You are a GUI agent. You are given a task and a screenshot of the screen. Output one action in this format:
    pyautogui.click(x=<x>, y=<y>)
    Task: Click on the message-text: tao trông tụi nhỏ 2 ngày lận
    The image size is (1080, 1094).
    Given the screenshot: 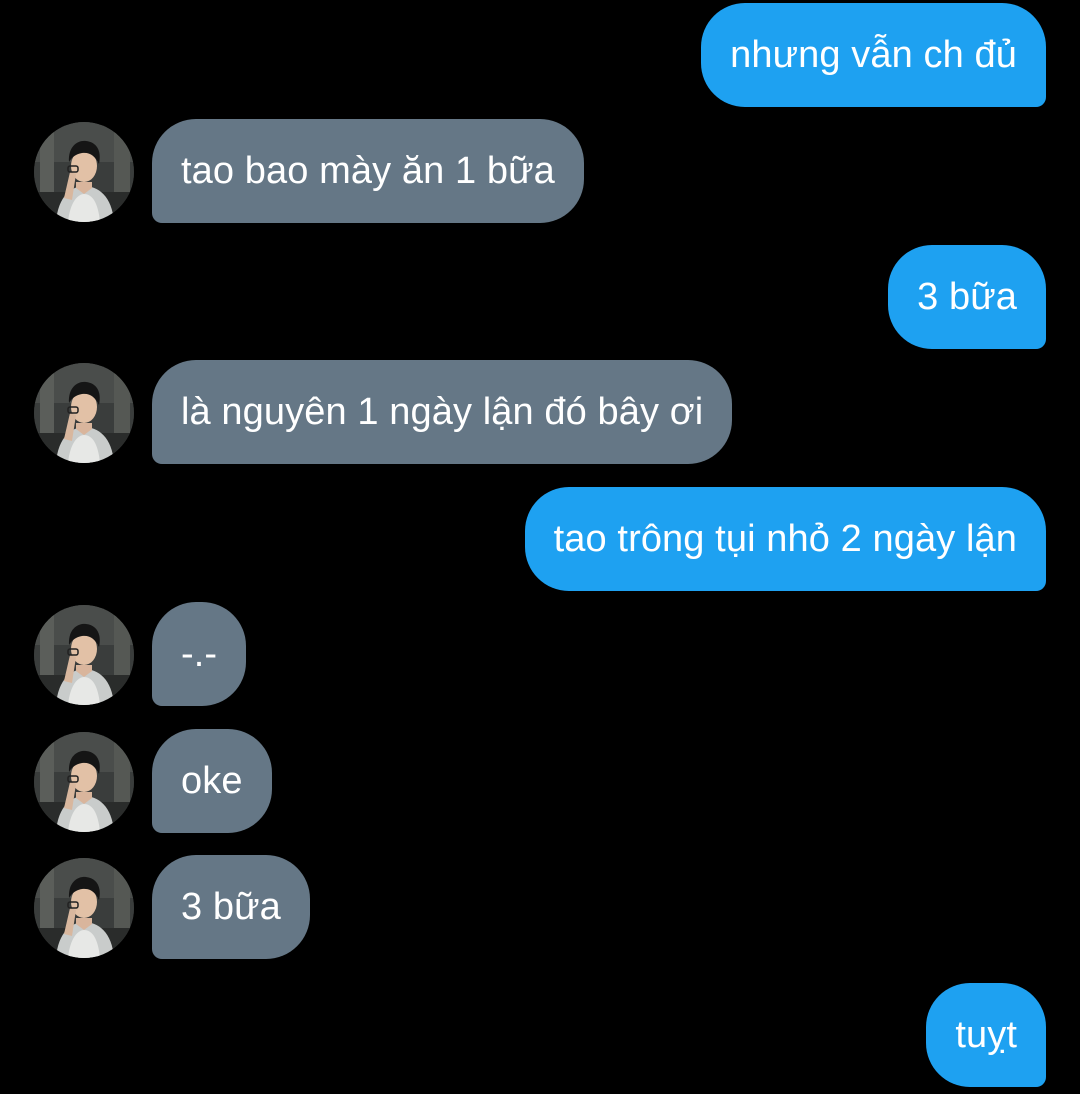 What is the action you would take?
    pyautogui.click(x=785, y=538)
    